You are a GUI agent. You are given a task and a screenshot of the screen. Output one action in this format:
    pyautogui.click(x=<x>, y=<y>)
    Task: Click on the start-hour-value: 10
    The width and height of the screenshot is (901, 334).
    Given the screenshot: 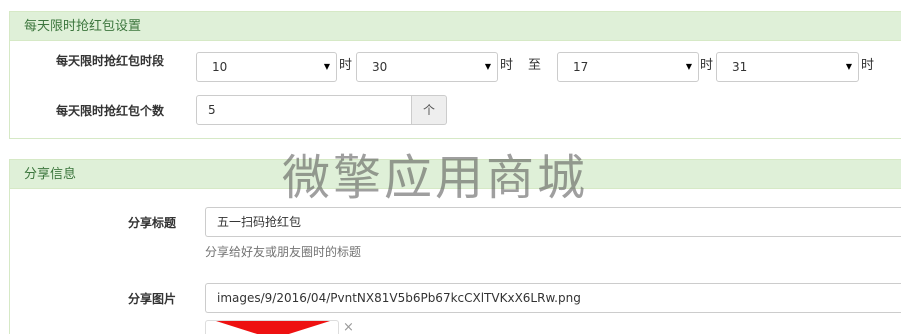 What is the action you would take?
    pyautogui.click(x=220, y=67)
    